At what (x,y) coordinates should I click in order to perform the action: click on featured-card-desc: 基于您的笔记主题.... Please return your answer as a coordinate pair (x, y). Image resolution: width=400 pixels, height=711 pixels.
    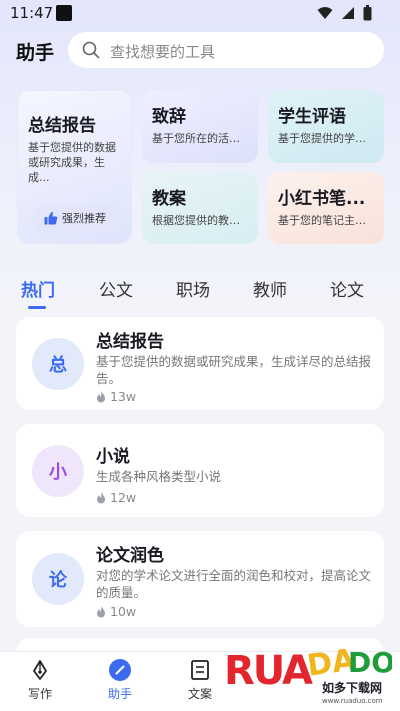
    Looking at the image, I should click on (326, 220).